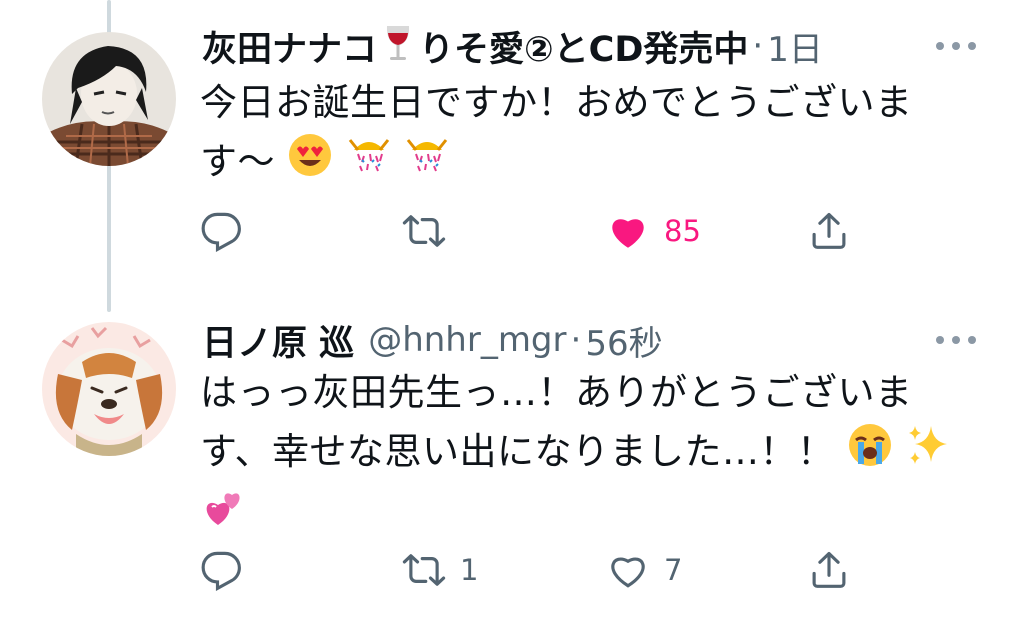 The height and width of the screenshot is (617, 1024). I want to click on like-count: 7, so click(673, 570).